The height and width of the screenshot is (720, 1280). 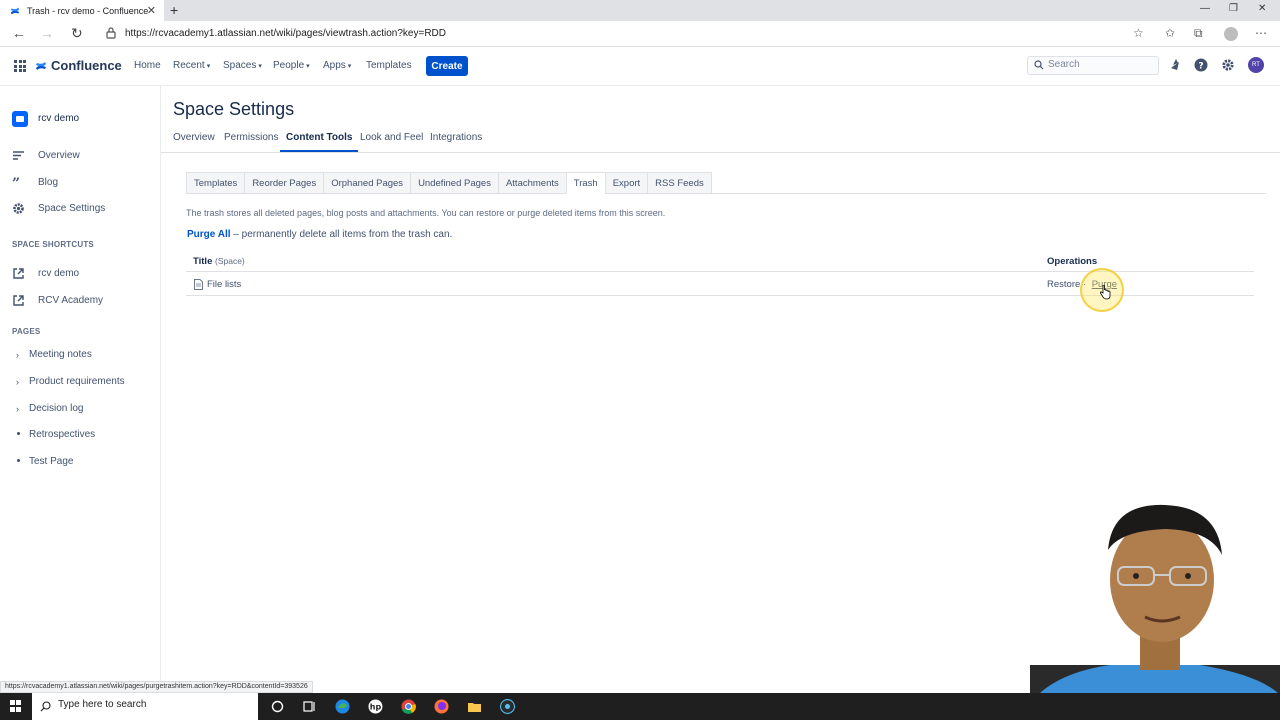 What do you see at coordinates (203, 261) in the screenshot?
I see `column-title-label: Title` at bounding box center [203, 261].